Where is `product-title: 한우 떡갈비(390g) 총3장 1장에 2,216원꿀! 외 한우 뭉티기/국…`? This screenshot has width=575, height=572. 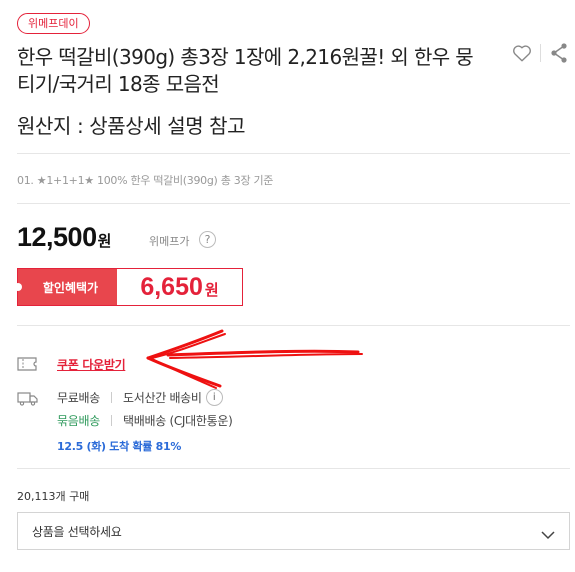
product-title: 한우 떡갈비(390g) 총3장 1장에 2,216원꿀! 외 한우 뭉티기/국… is located at coordinates (245, 70).